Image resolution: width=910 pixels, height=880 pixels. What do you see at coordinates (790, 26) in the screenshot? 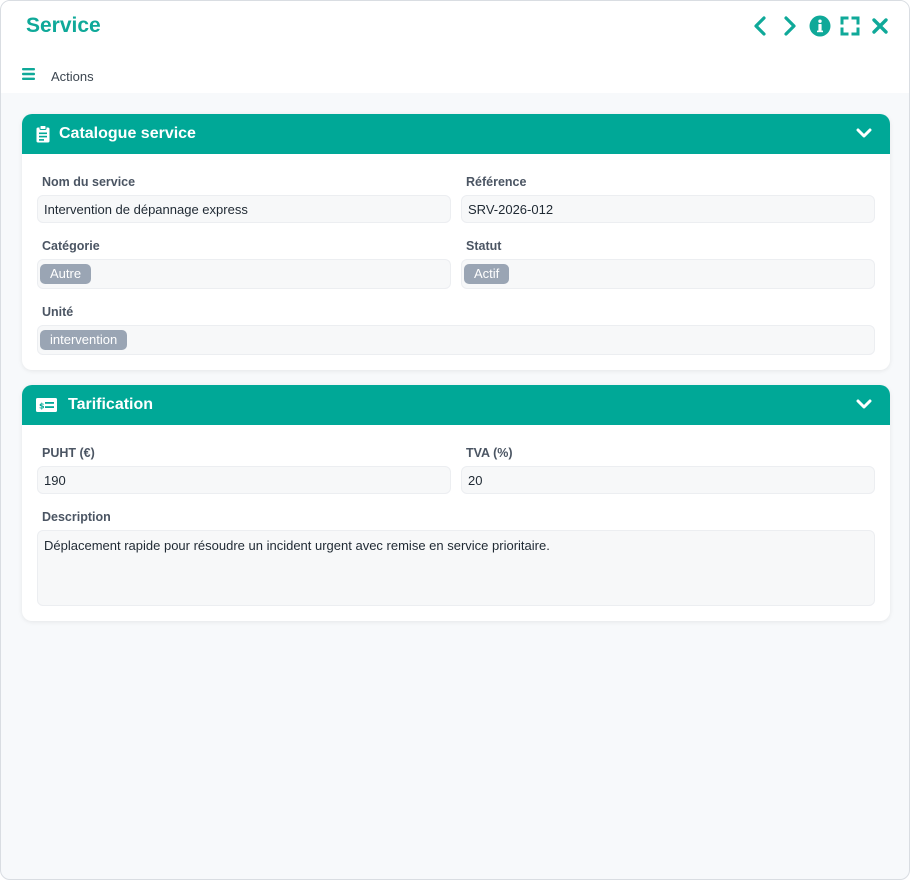
I see `chevron-right-icon` at bounding box center [790, 26].